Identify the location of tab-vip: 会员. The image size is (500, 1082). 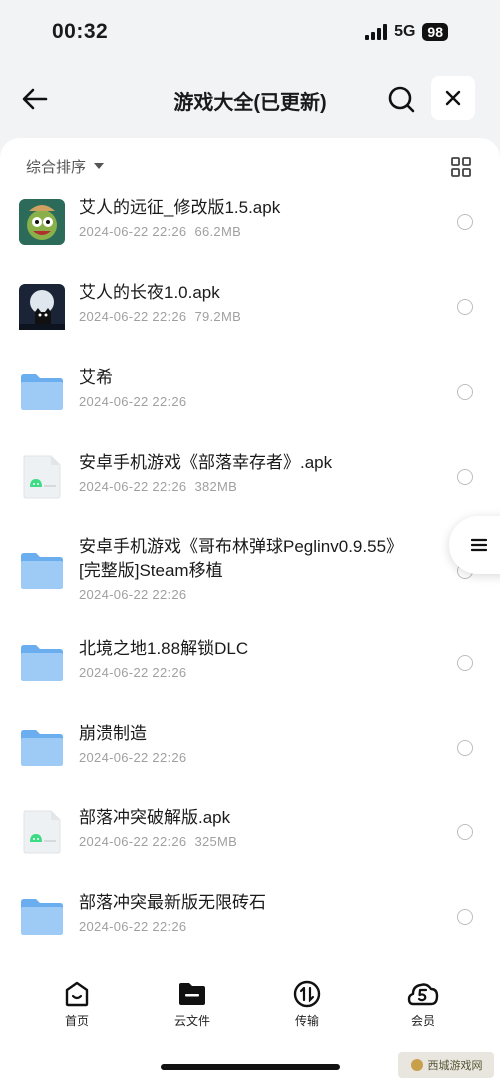
(423, 1004).